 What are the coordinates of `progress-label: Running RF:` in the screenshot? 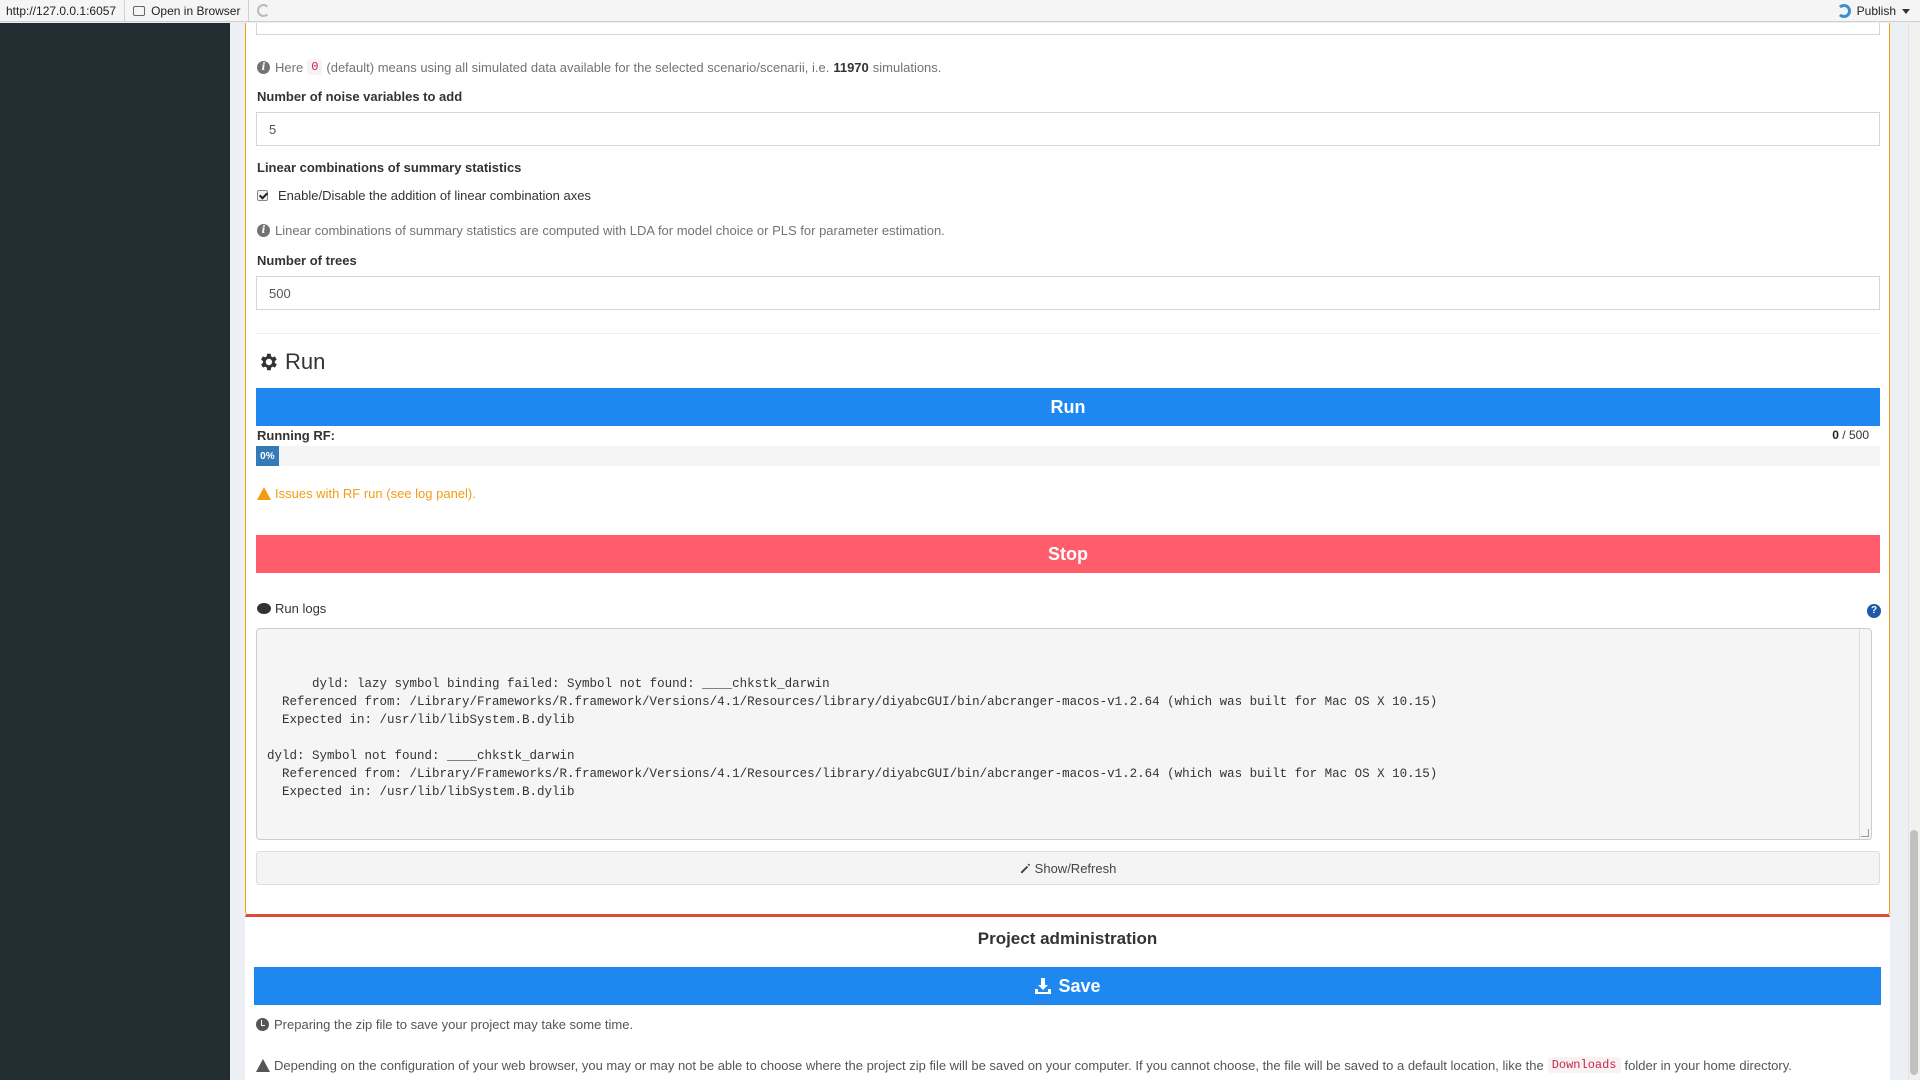 It's located at (296, 435).